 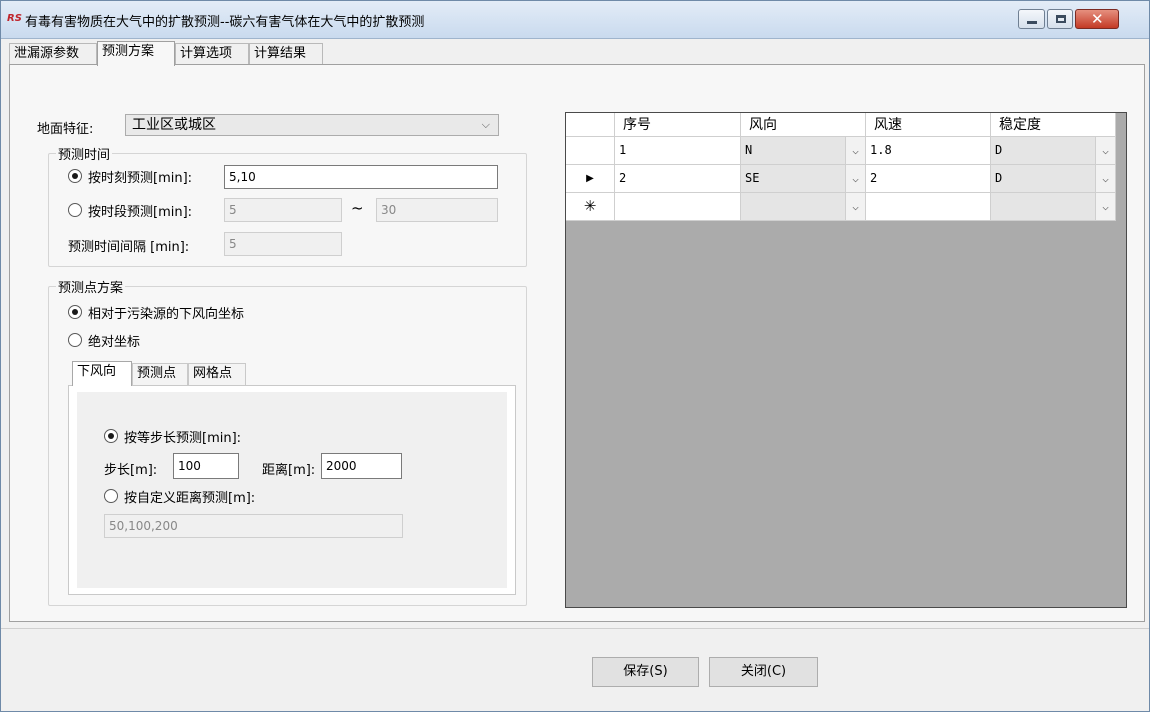 What do you see at coordinates (91, 286) in the screenshot?
I see `point-plan-title: 预测点方案` at bounding box center [91, 286].